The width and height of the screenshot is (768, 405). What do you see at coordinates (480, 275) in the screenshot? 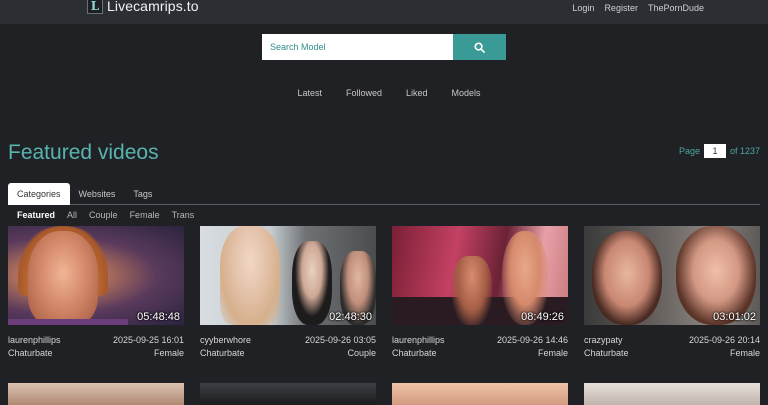
I see `video-thumbnail: 08:49:26` at bounding box center [480, 275].